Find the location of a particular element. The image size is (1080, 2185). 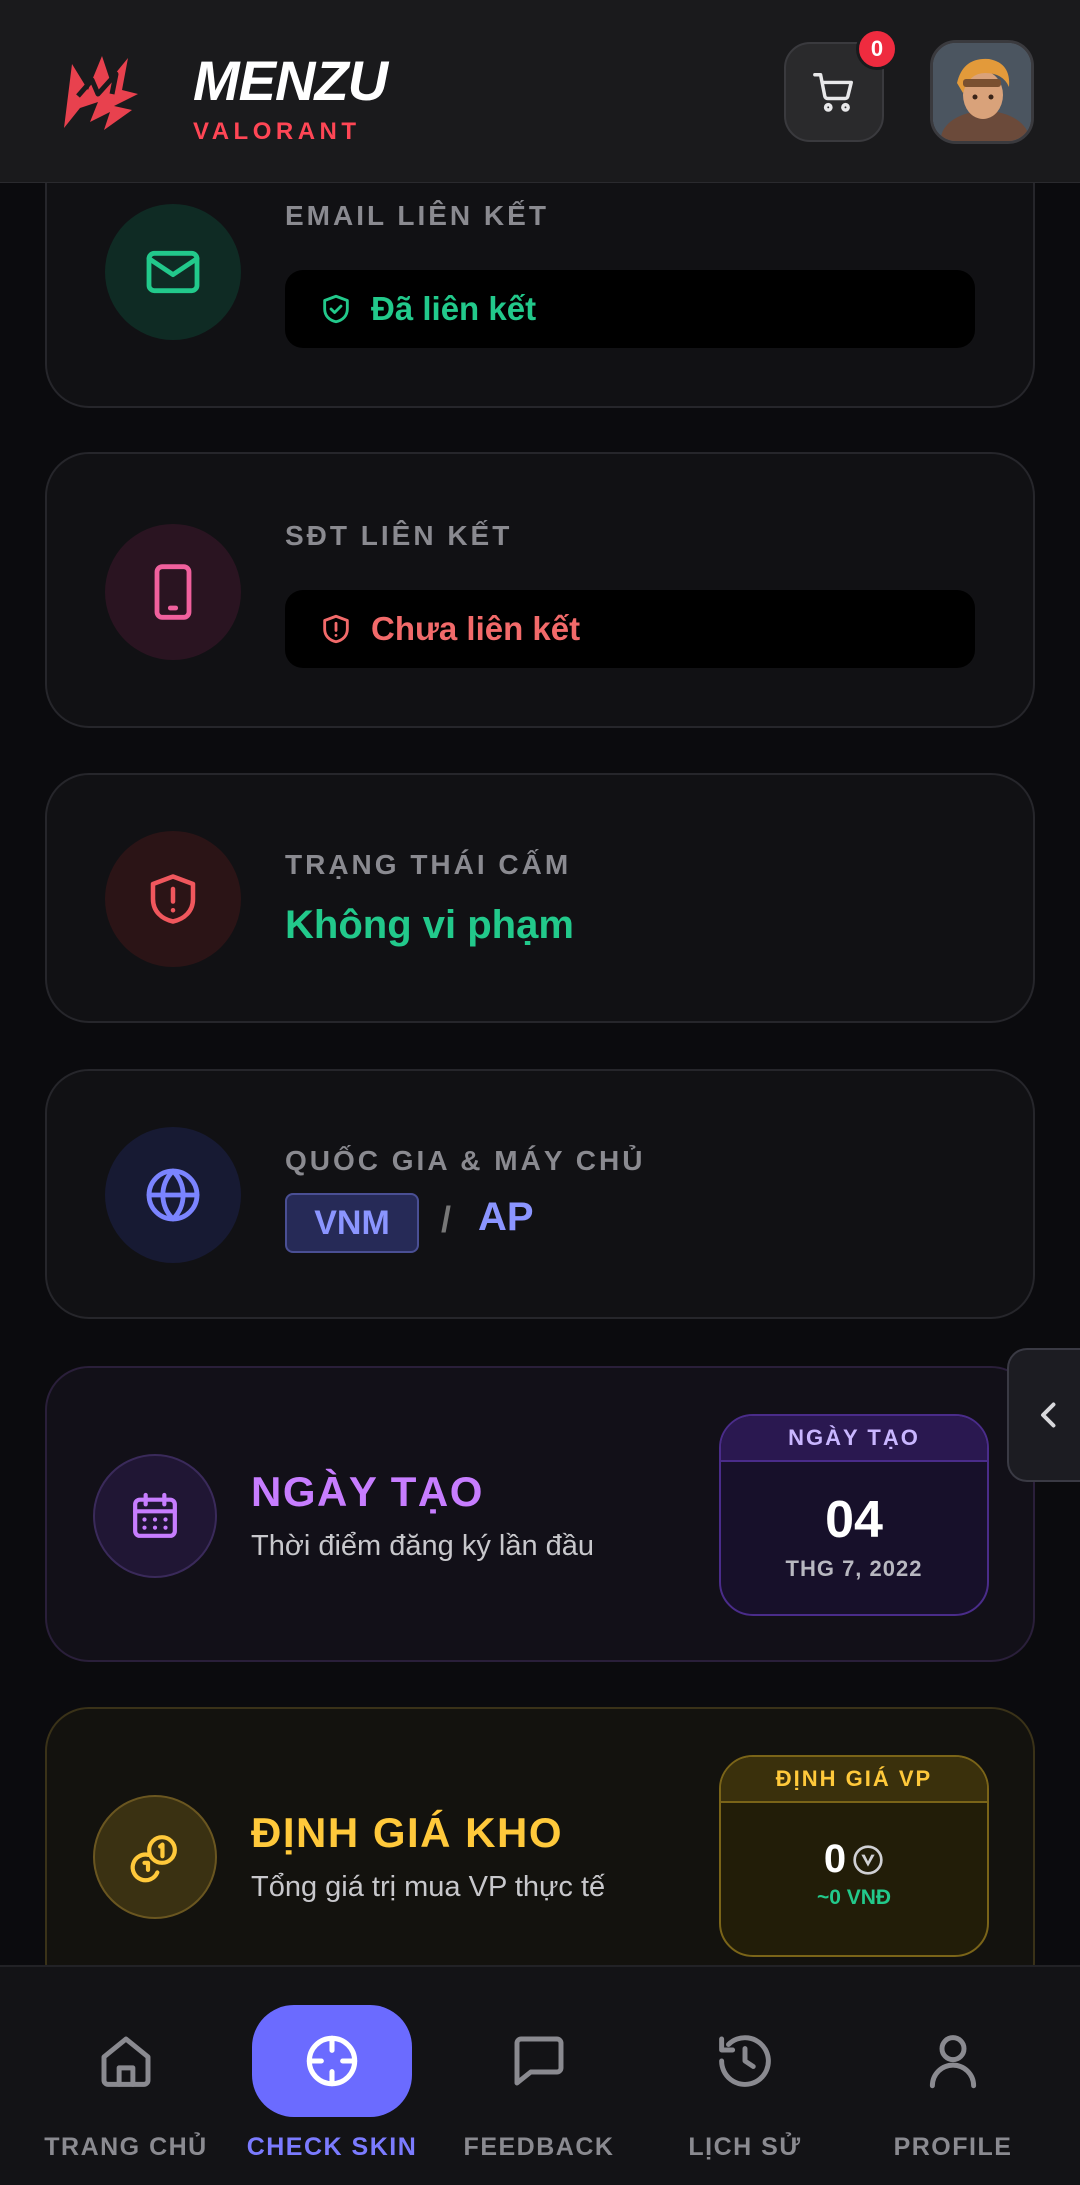

phone-icon is located at coordinates (173, 592).